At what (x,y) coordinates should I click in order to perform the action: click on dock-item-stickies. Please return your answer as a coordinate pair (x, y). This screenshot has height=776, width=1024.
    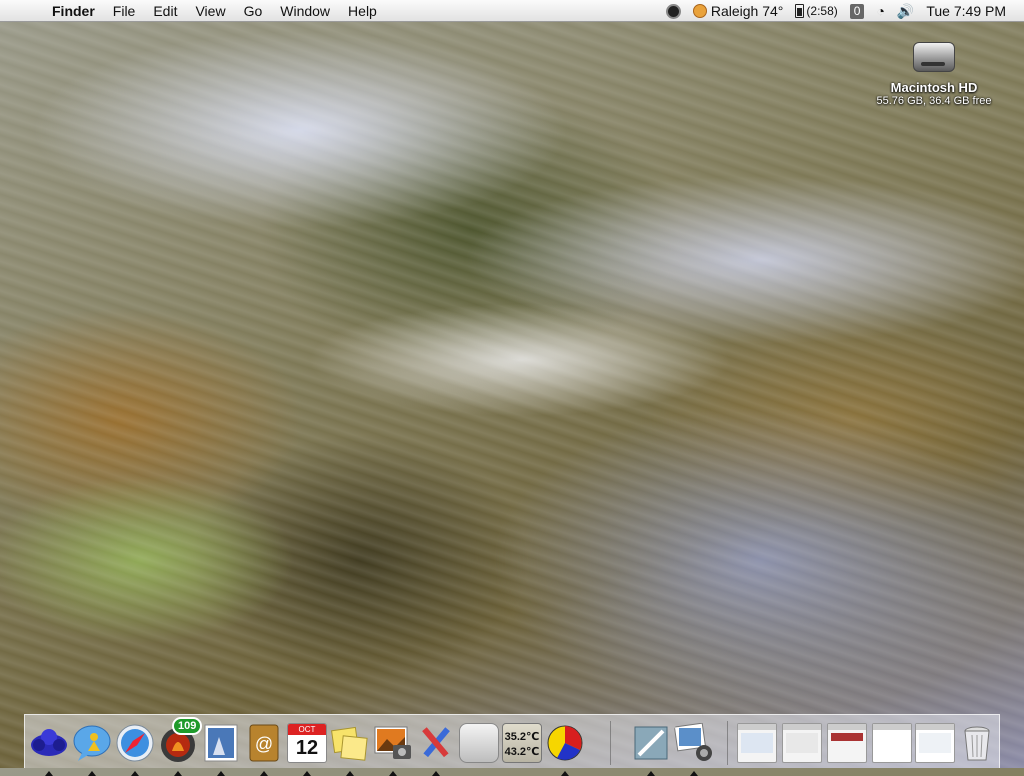
    Looking at the image, I should click on (350, 749).